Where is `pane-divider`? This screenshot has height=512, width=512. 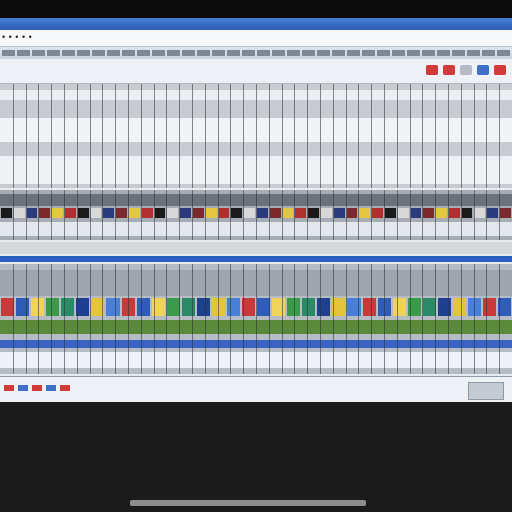
pane-divider is located at coordinates (256, 259).